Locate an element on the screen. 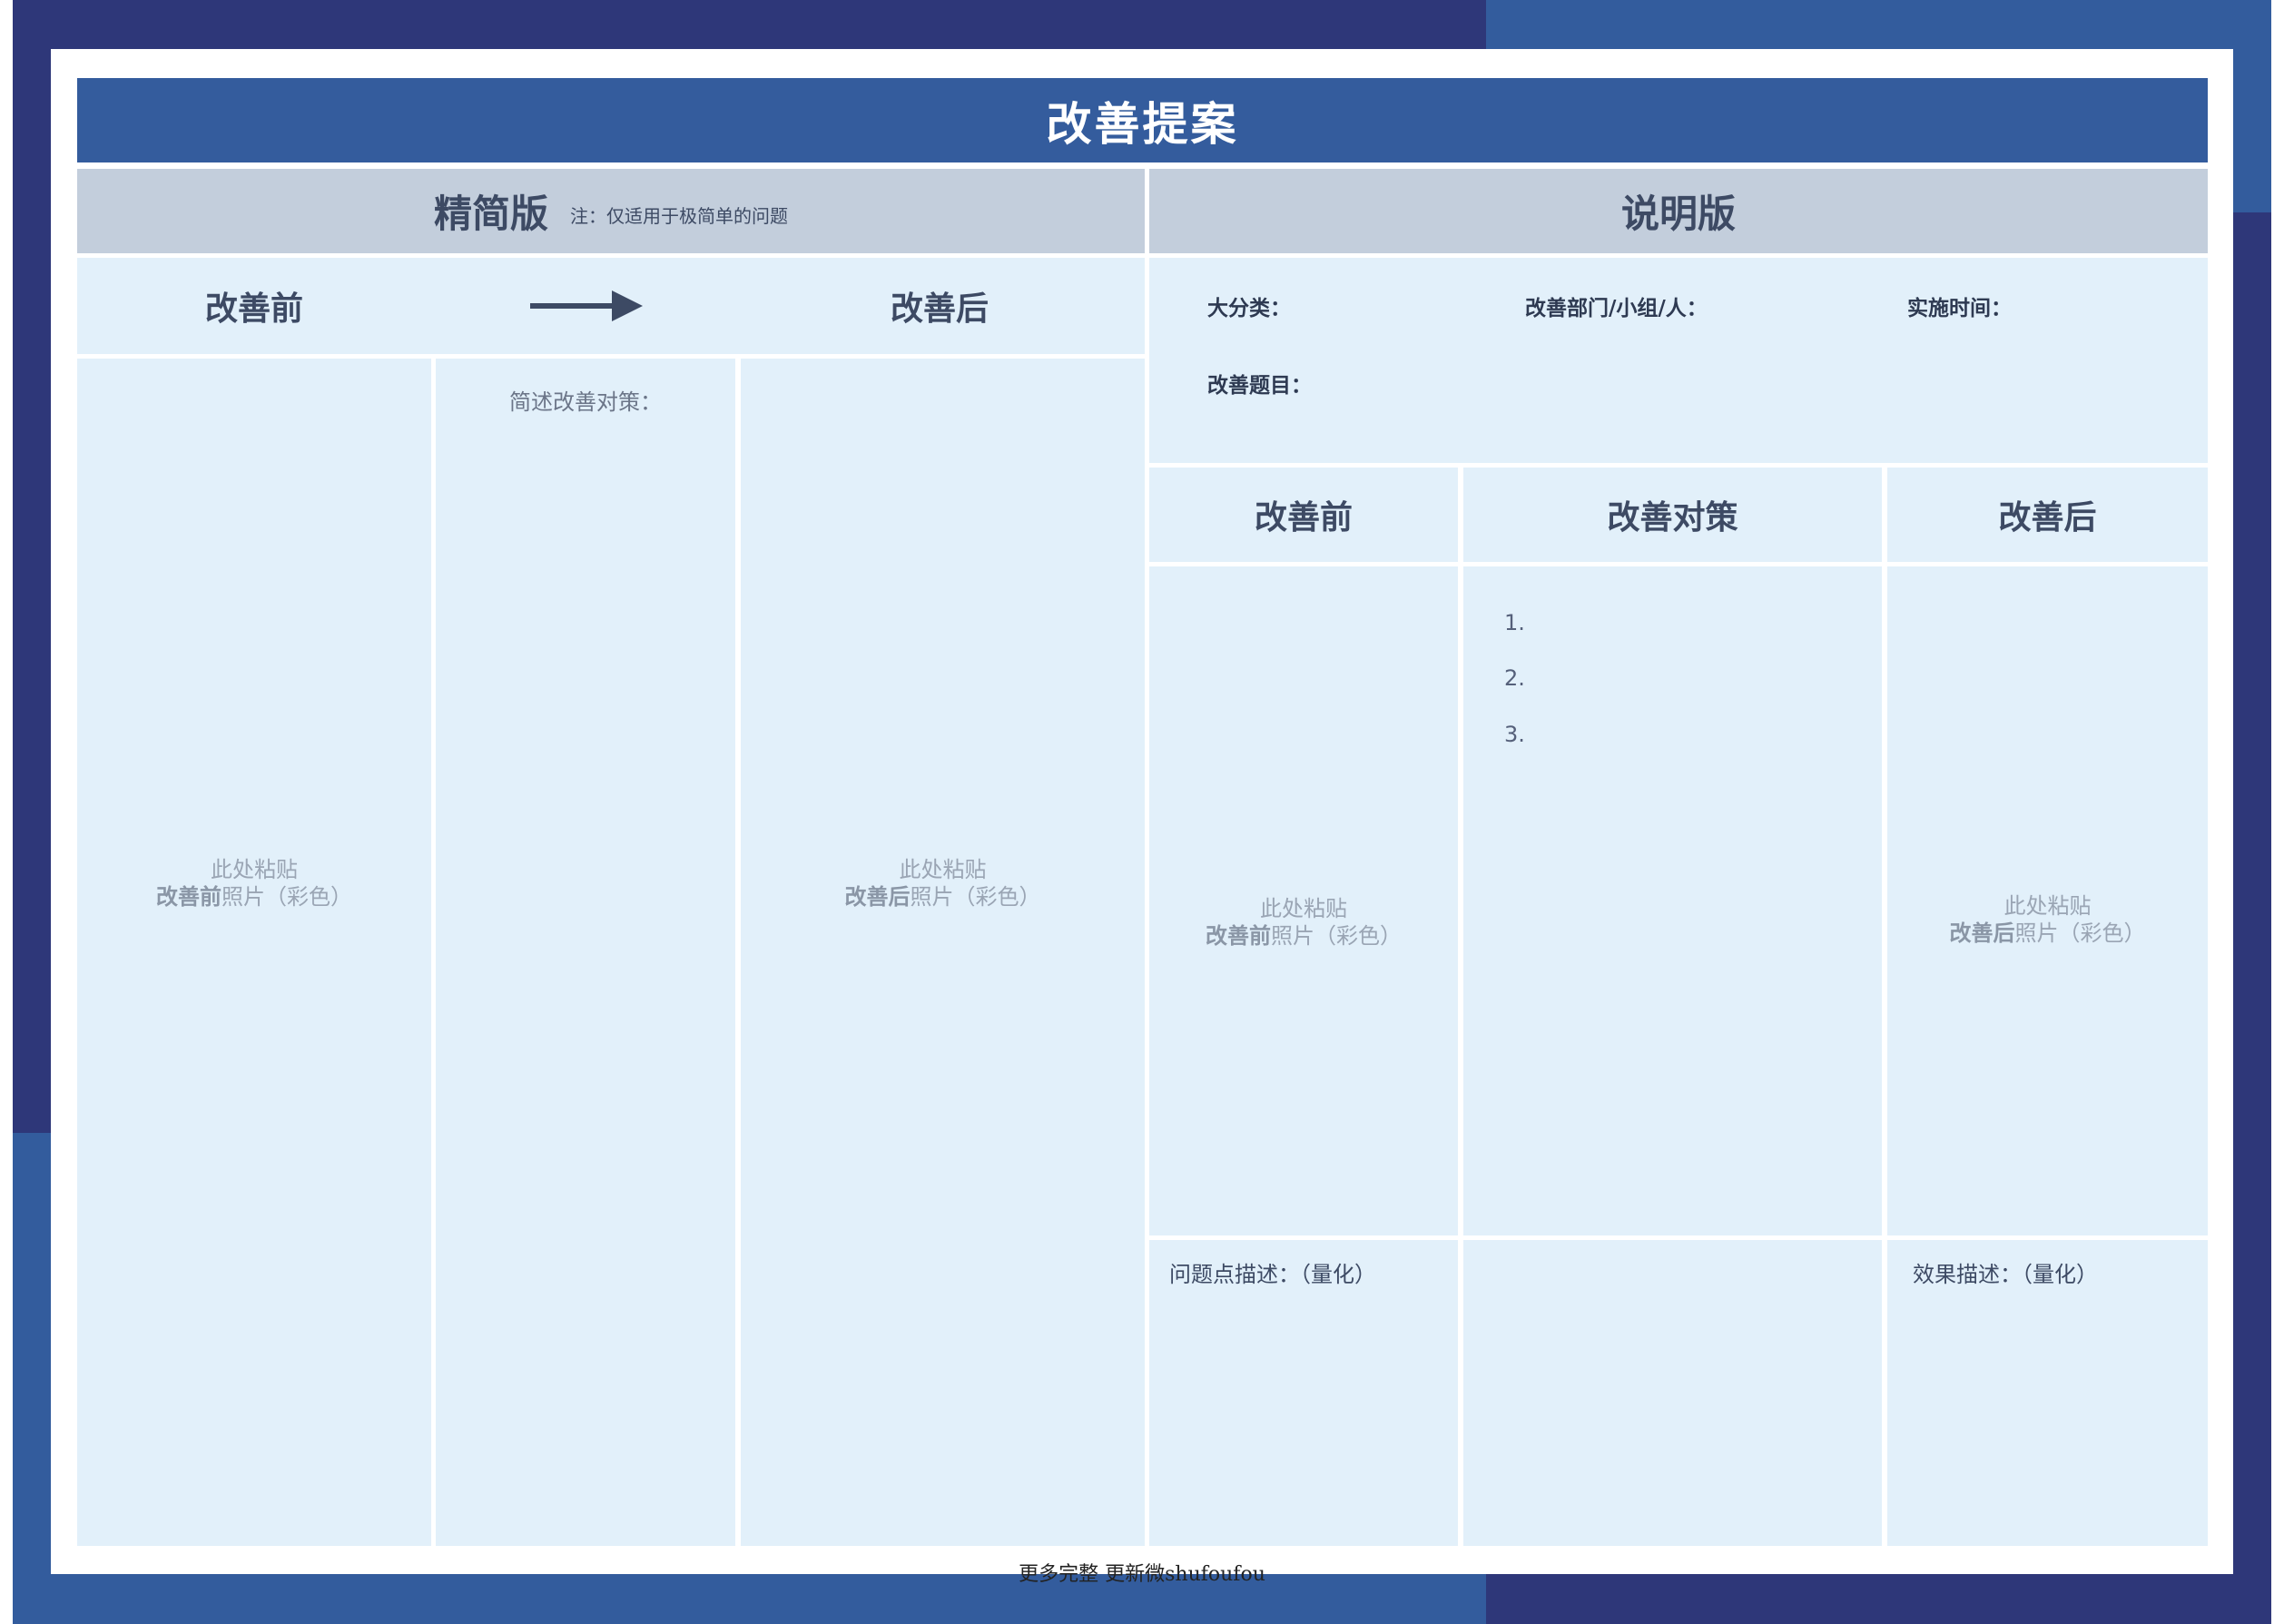 This screenshot has width=2284, height=1624. detail-before-photo-placeholder: 此处粘贴 改善前照片（彩色） is located at coordinates (1303, 922).